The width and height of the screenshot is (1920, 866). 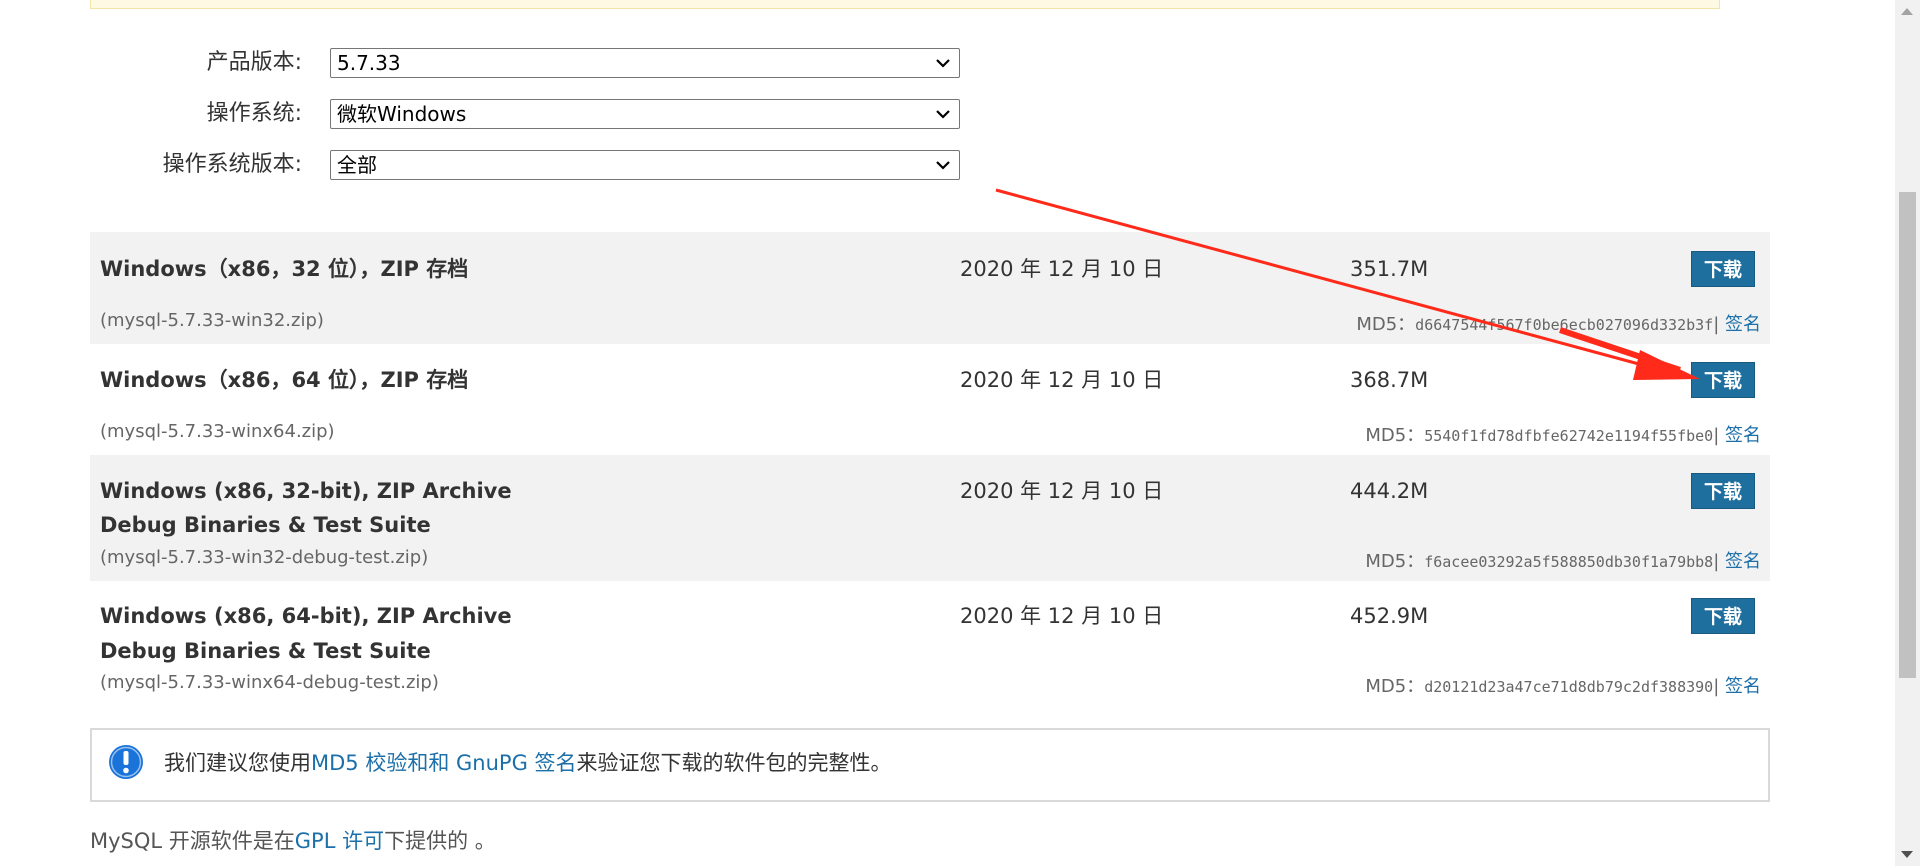 I want to click on scroll-up-arrow-icon, so click(x=1907, y=11).